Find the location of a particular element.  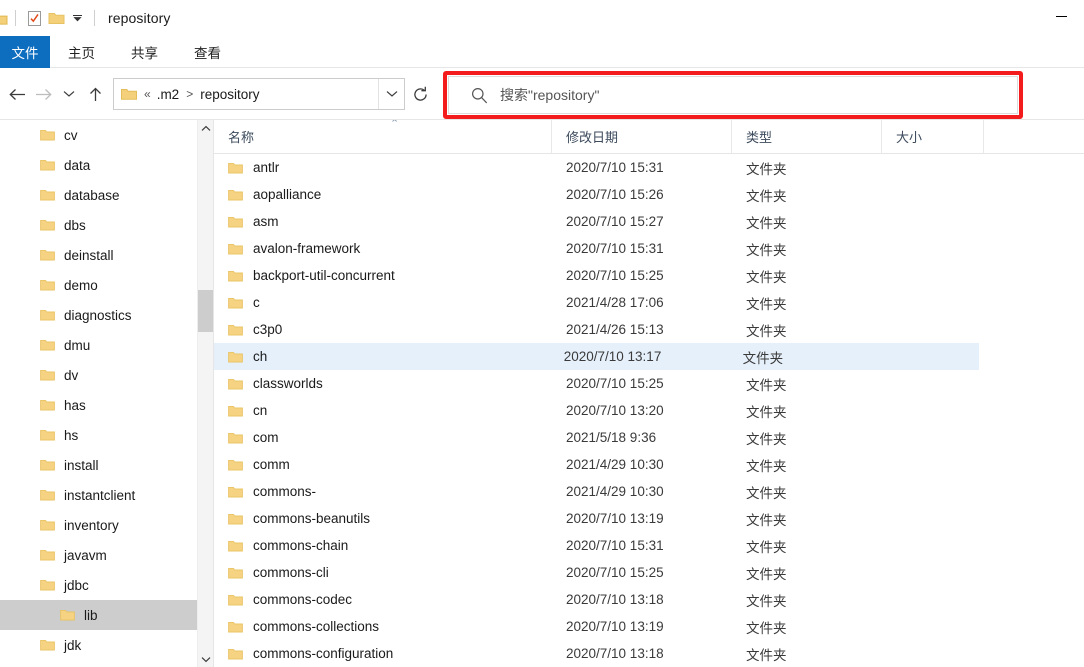

file-name-label: c is located at coordinates (256, 302).